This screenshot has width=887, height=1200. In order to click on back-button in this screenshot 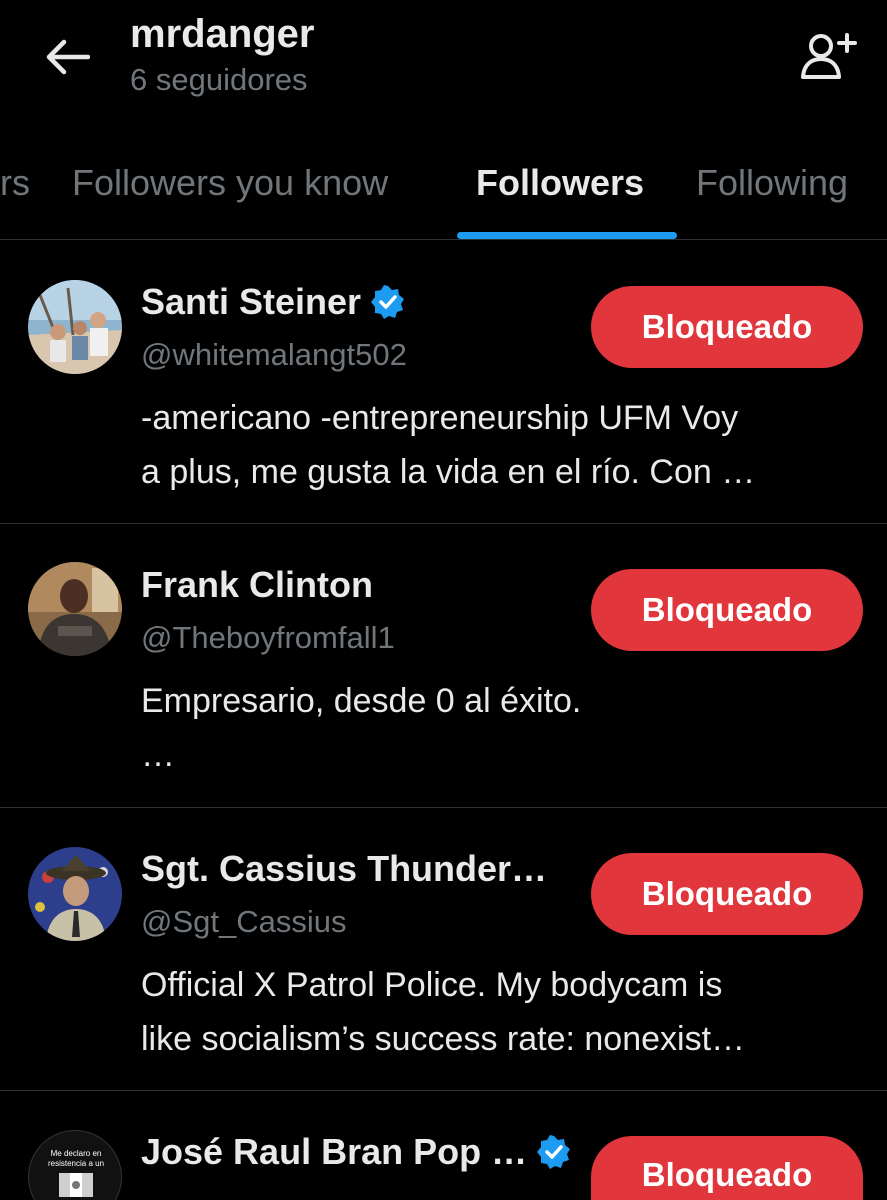, I will do `click(67, 57)`.